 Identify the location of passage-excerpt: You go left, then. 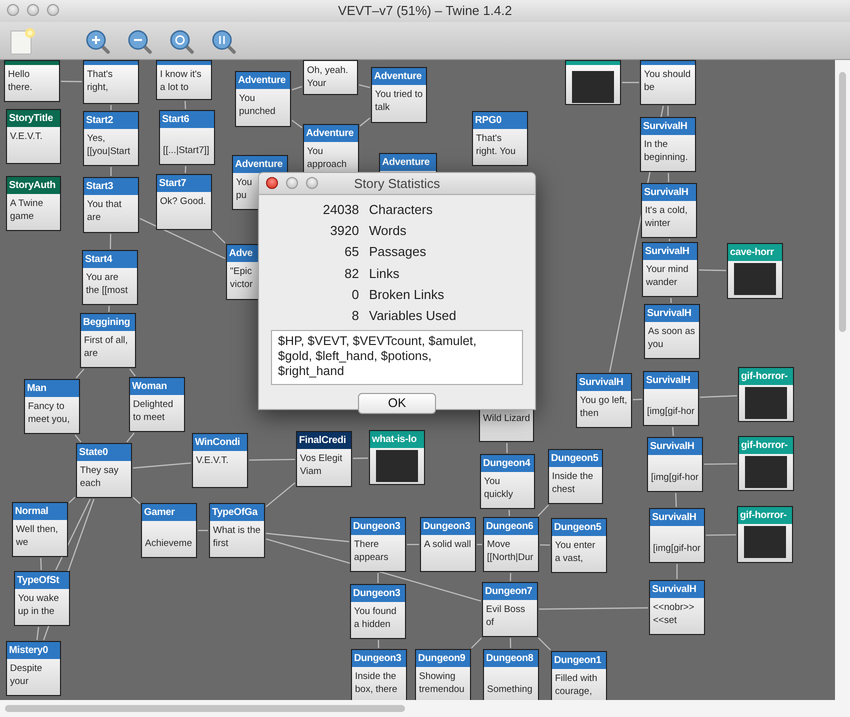
(603, 407).